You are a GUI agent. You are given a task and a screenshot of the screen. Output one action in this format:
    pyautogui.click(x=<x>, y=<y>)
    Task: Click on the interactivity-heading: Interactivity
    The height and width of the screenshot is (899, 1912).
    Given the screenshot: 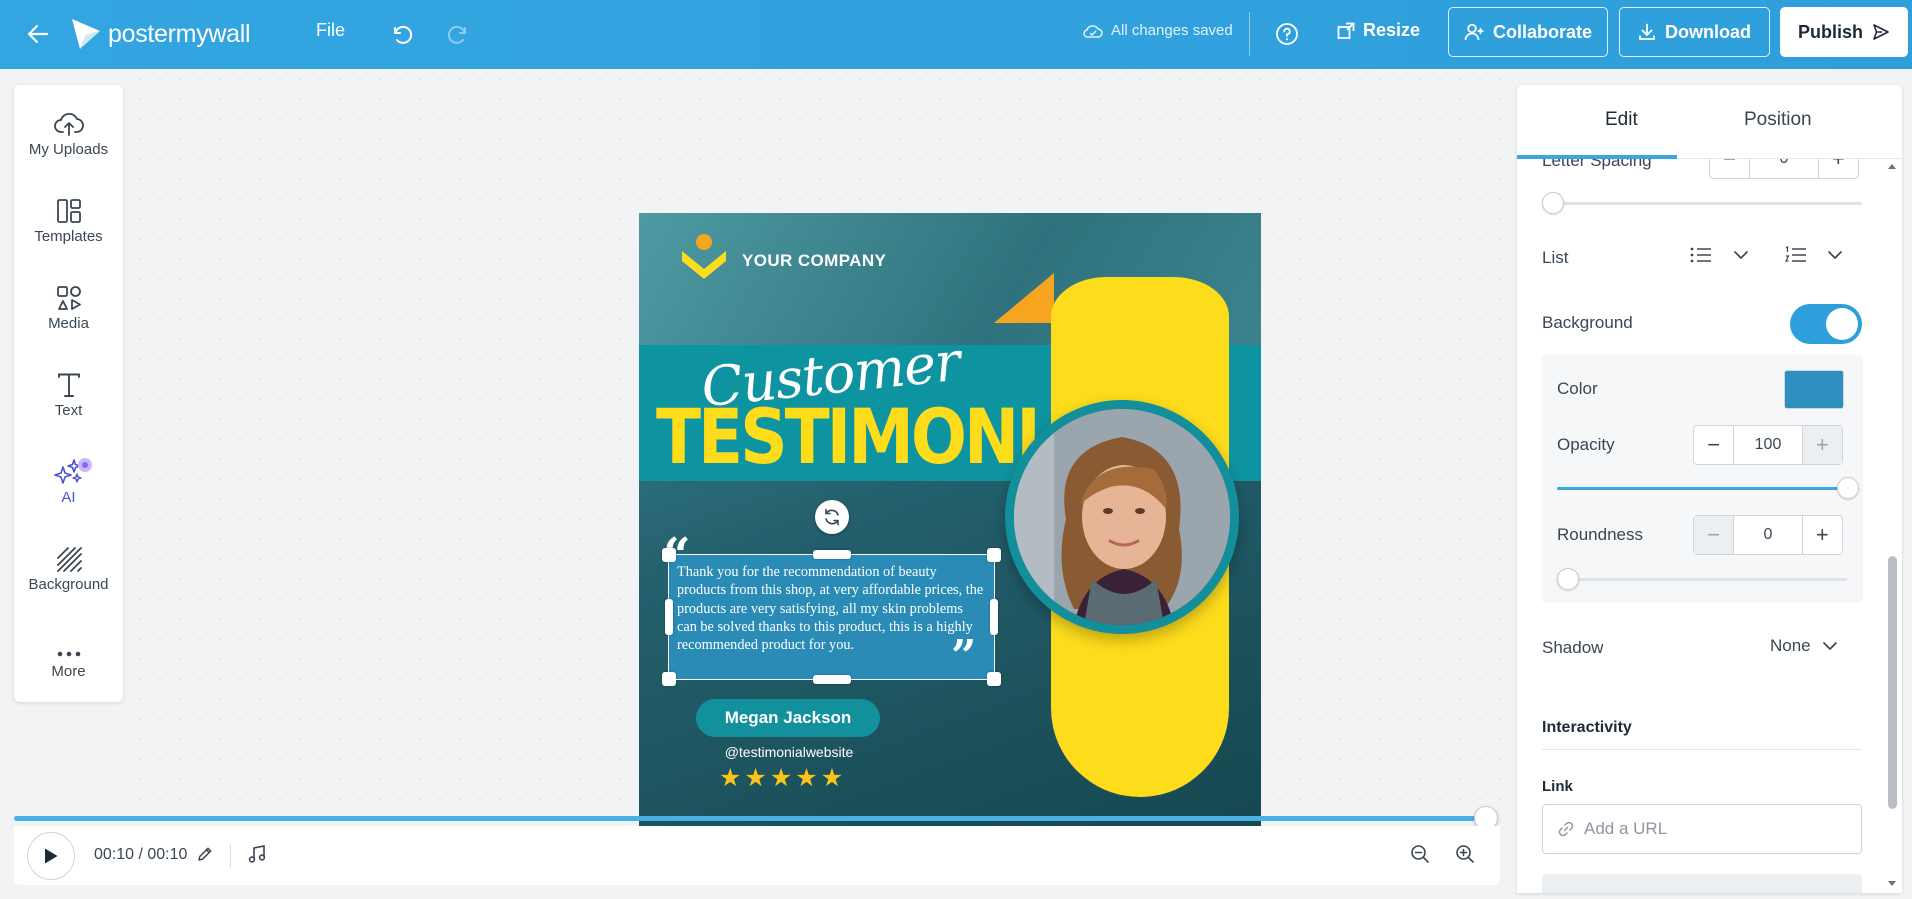 What is the action you would take?
    pyautogui.click(x=1587, y=727)
    